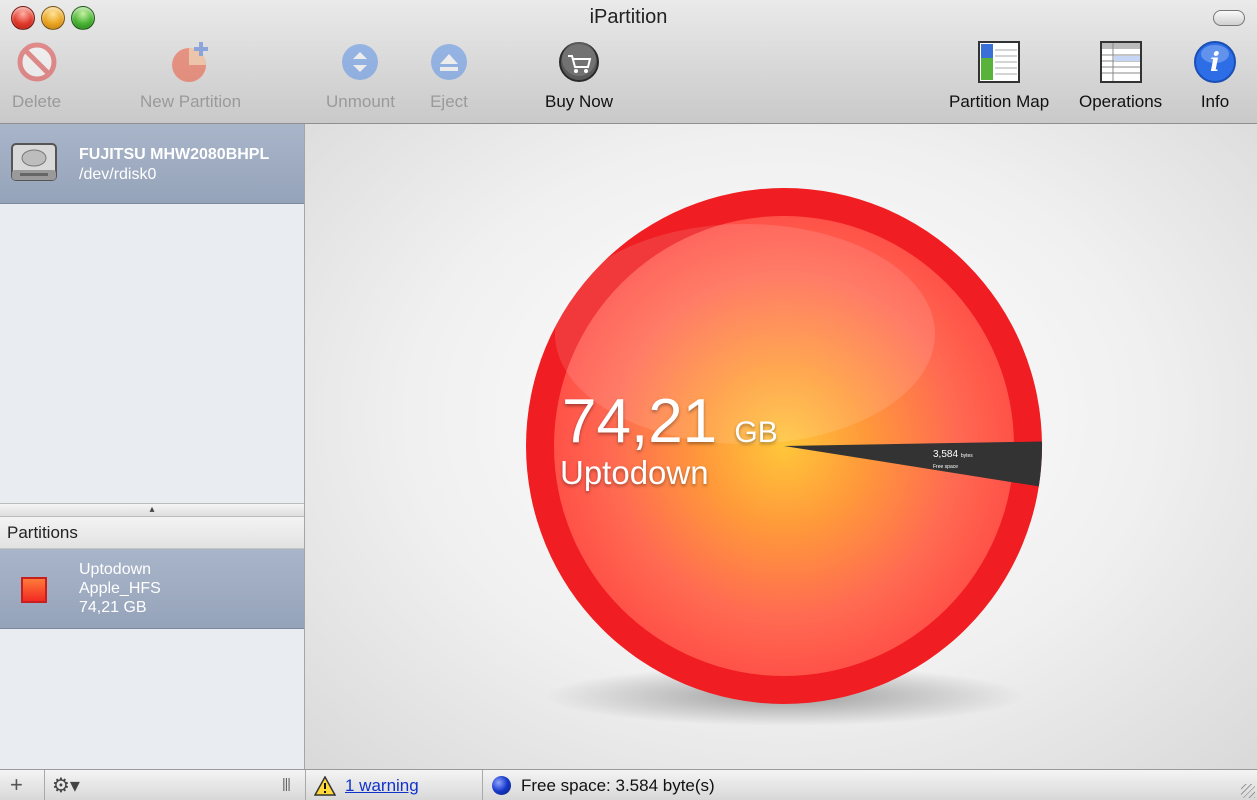  What do you see at coordinates (113, 607) in the screenshot?
I see `partition-size: 74,21 GB` at bounding box center [113, 607].